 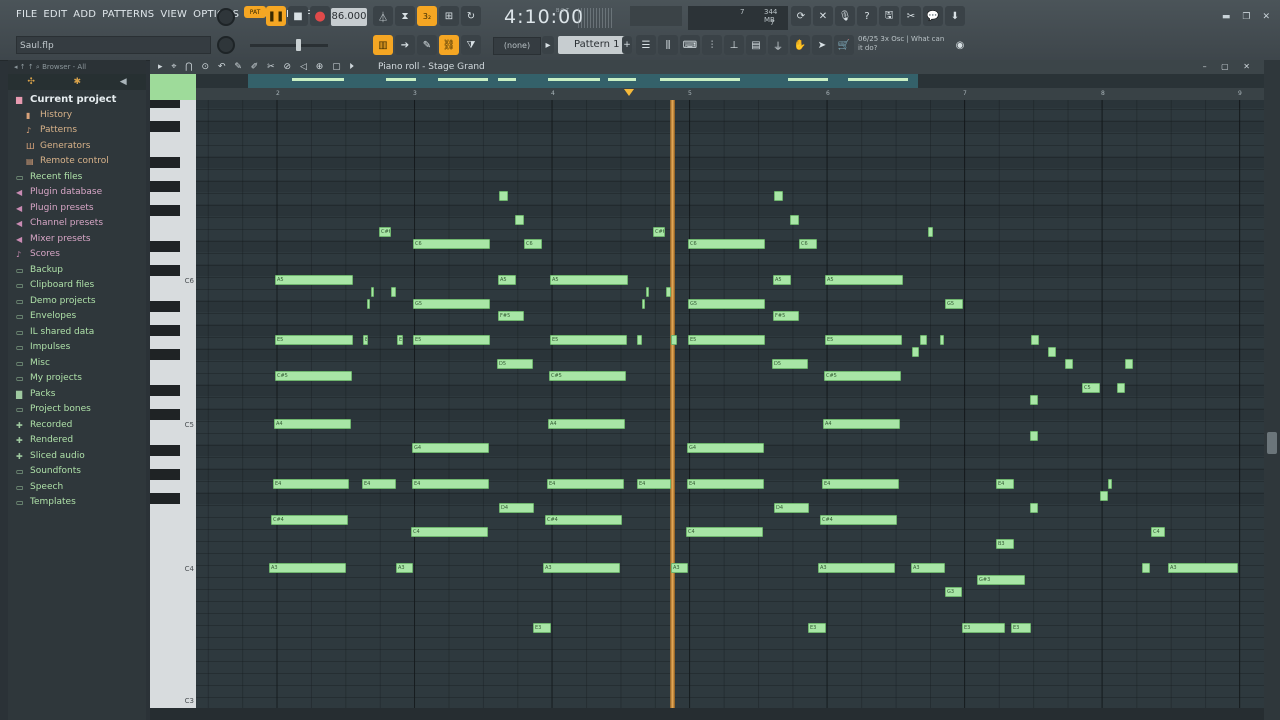 What do you see at coordinates (383, 16) in the screenshot?
I see `metronome-button: ⏃` at bounding box center [383, 16].